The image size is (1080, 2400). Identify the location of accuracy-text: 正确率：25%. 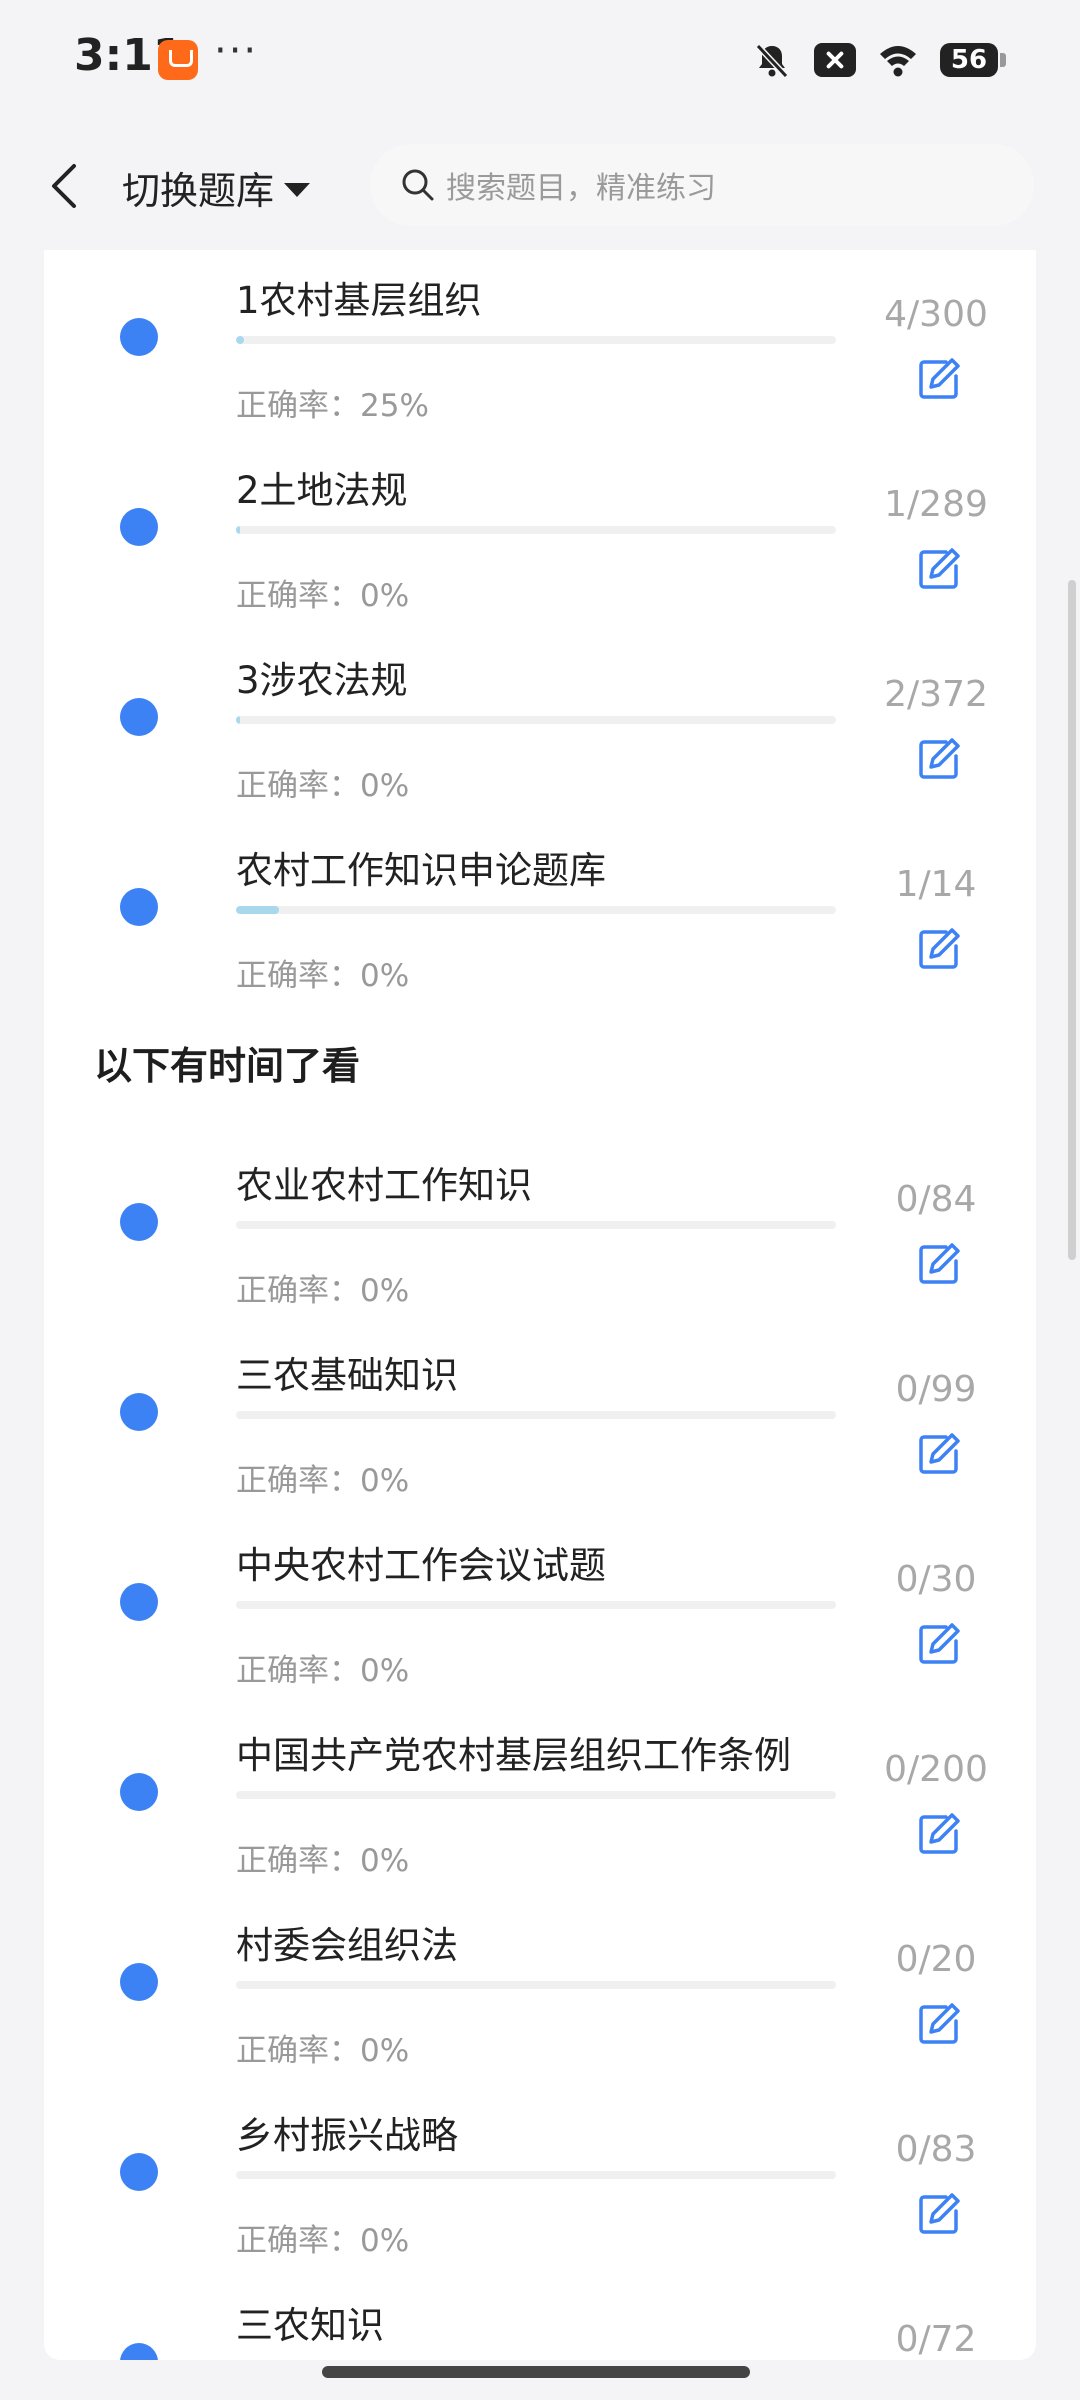
(332, 406).